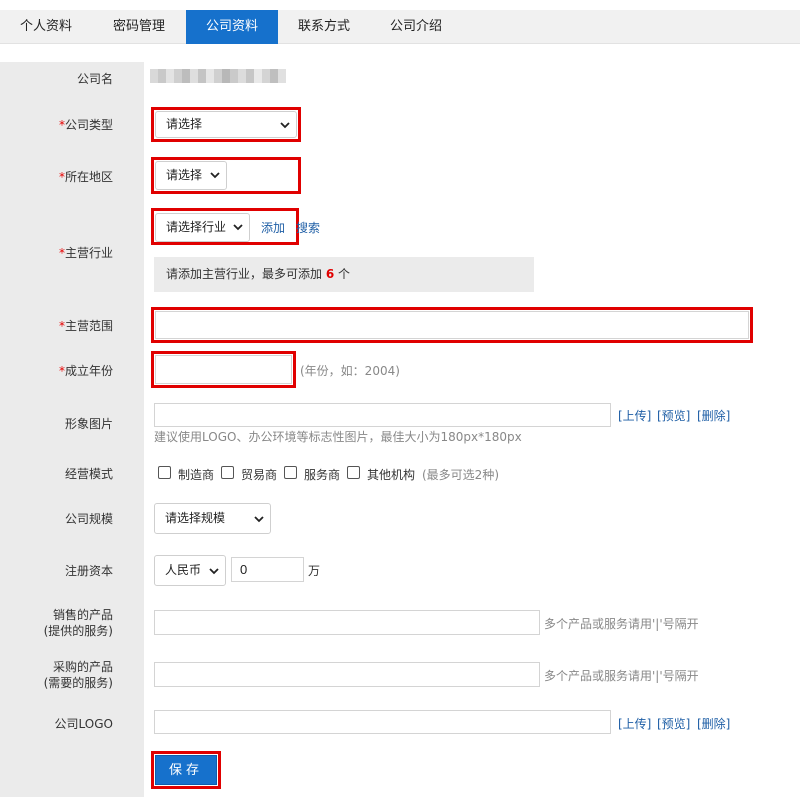 The image size is (800, 797). What do you see at coordinates (56, 371) in the screenshot?
I see `founded-year-label: *成立年份` at bounding box center [56, 371].